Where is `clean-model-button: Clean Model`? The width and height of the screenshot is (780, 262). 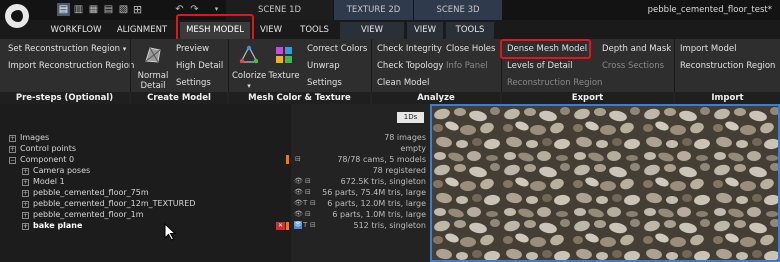 clean-model-button: Clean Model is located at coordinates (403, 83).